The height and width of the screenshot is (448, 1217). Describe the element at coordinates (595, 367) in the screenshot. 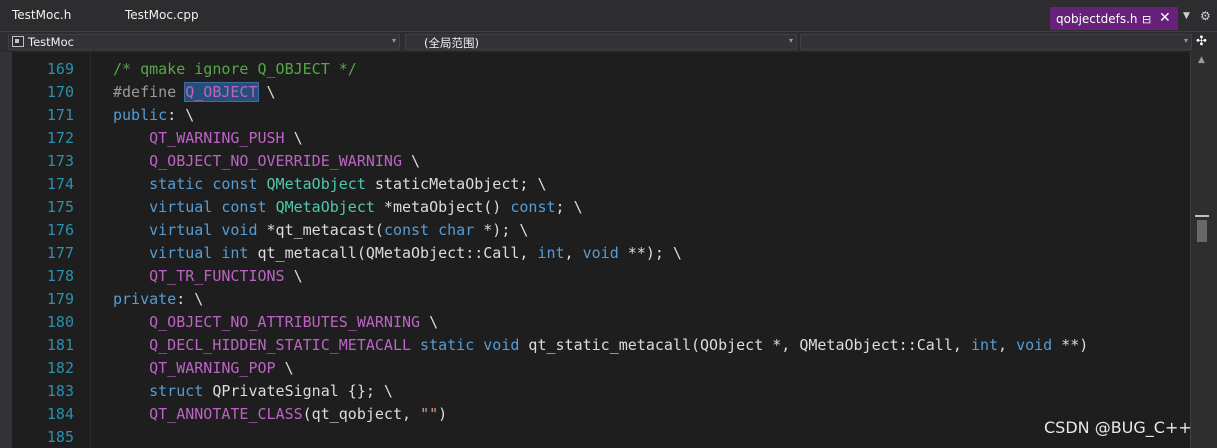

I see `code-line: 182 QT_WARNING_POP \` at that location.